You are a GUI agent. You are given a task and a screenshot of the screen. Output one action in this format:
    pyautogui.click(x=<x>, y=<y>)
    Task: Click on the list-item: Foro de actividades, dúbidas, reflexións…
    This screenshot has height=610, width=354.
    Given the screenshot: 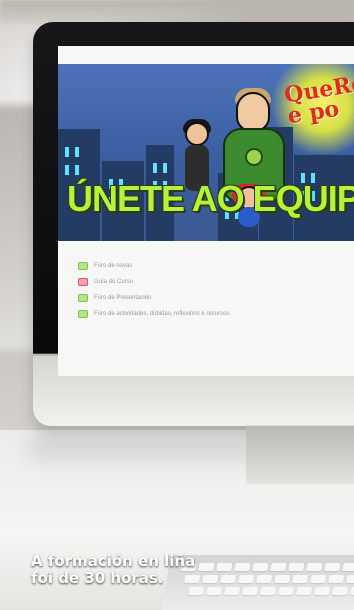 What is the action you would take?
    pyautogui.click(x=208, y=314)
    